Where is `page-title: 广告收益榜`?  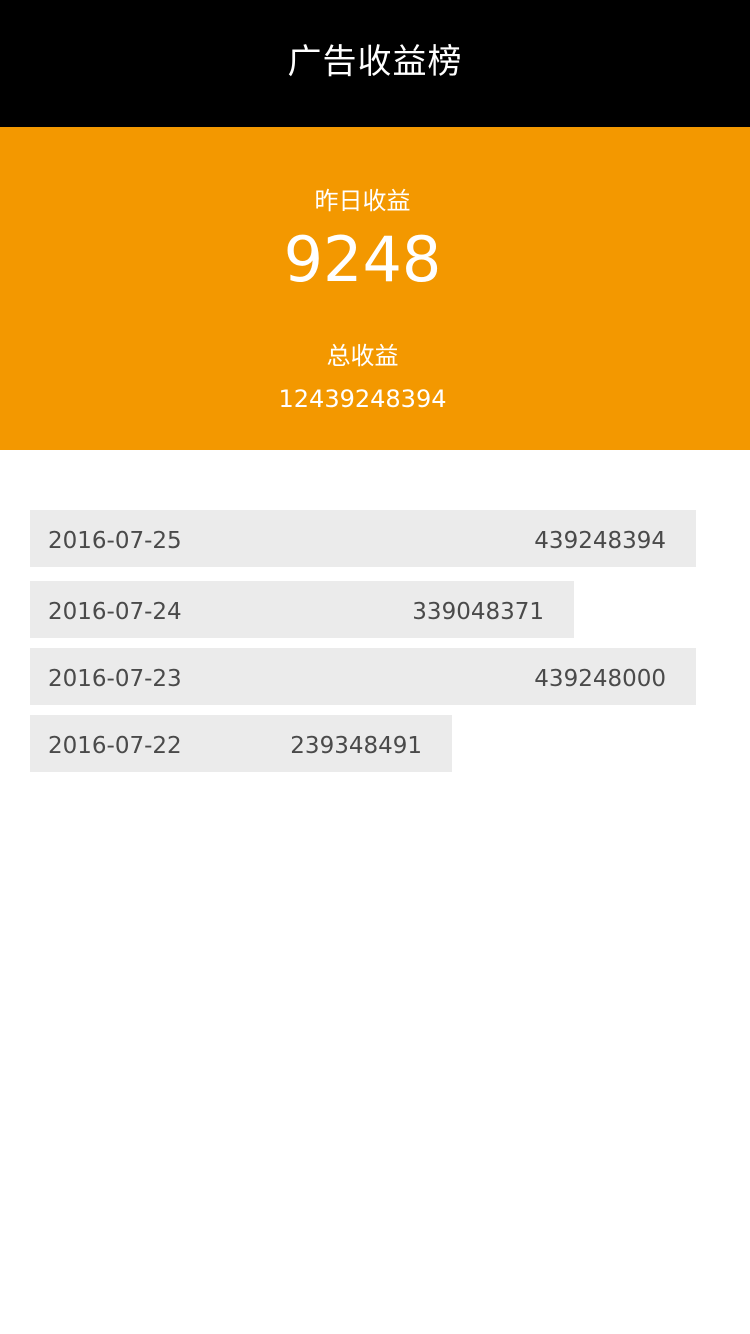
page-title: 广告收益榜 is located at coordinates (375, 61).